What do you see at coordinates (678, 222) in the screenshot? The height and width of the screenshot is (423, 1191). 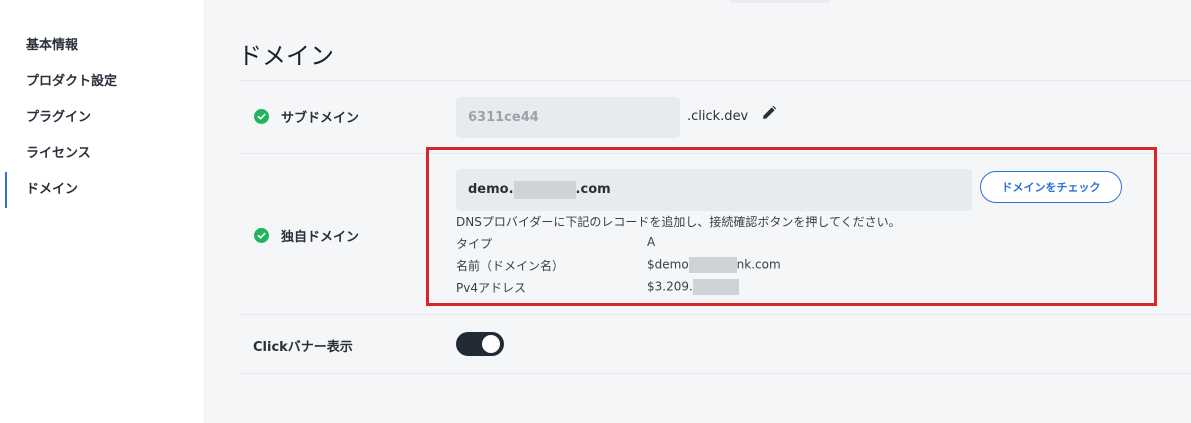 I see `dns-instructions: DNSプロバイダーに下記のレコードを追加し、接続確認ボタンを押してください。` at bounding box center [678, 222].